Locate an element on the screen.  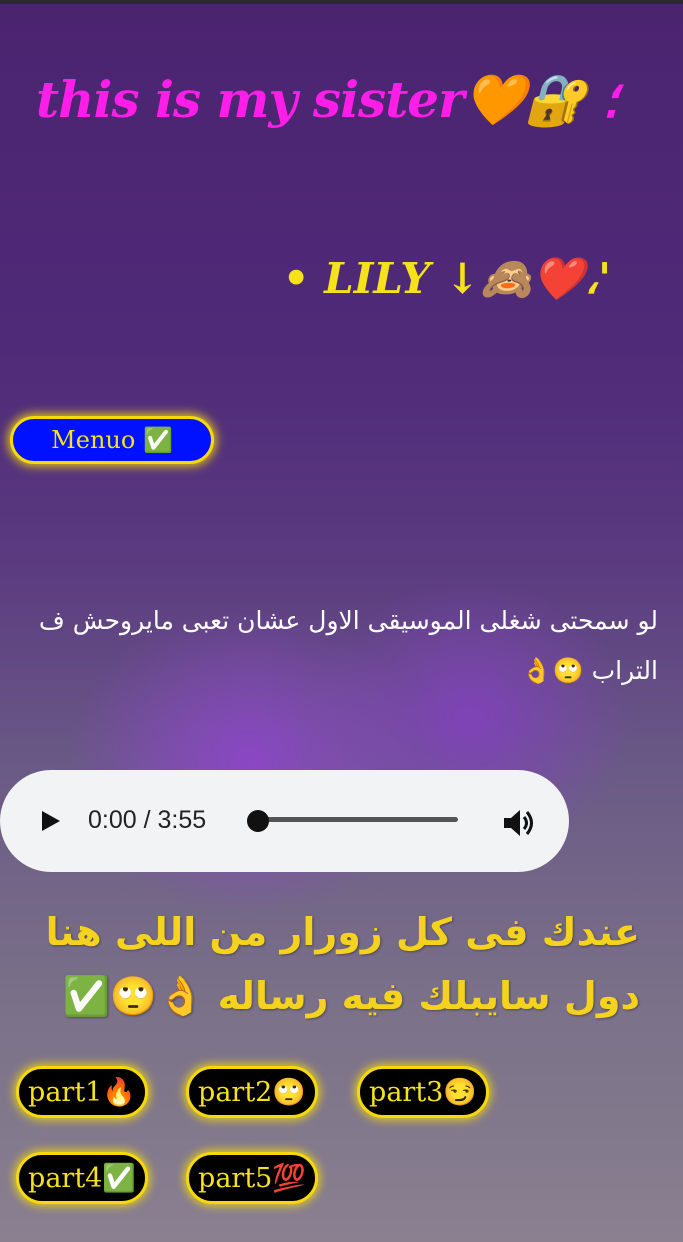
play-icon is located at coordinates (51, 821).